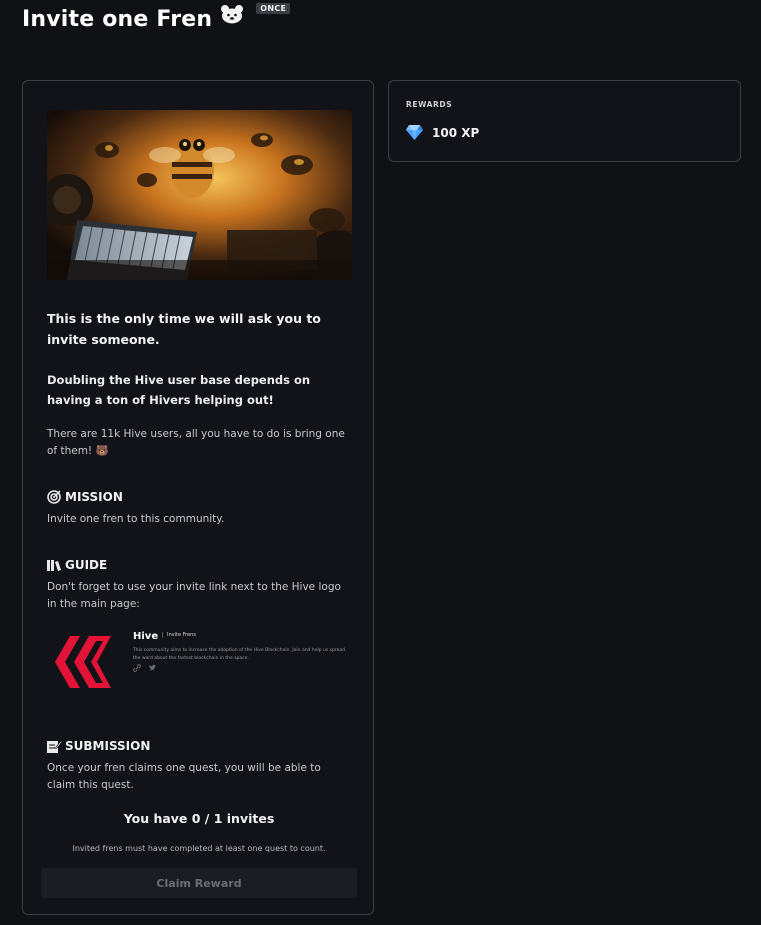  Describe the element at coordinates (564, 121) in the screenshot. I see `rewards-card: REWARDS 100 XP` at that location.